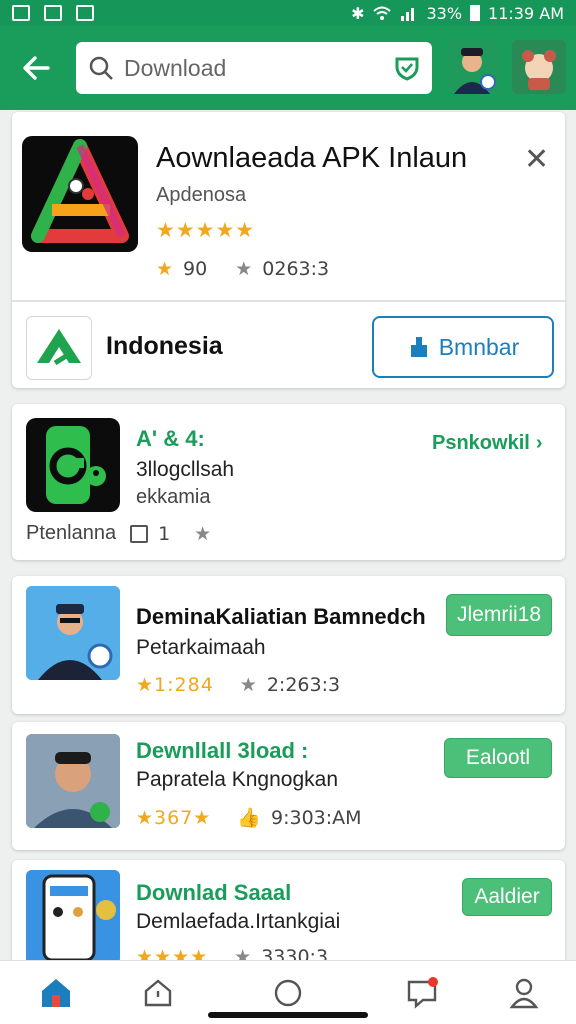 The width and height of the screenshot is (576, 1024). I want to click on search-input: Download, so click(259, 68).